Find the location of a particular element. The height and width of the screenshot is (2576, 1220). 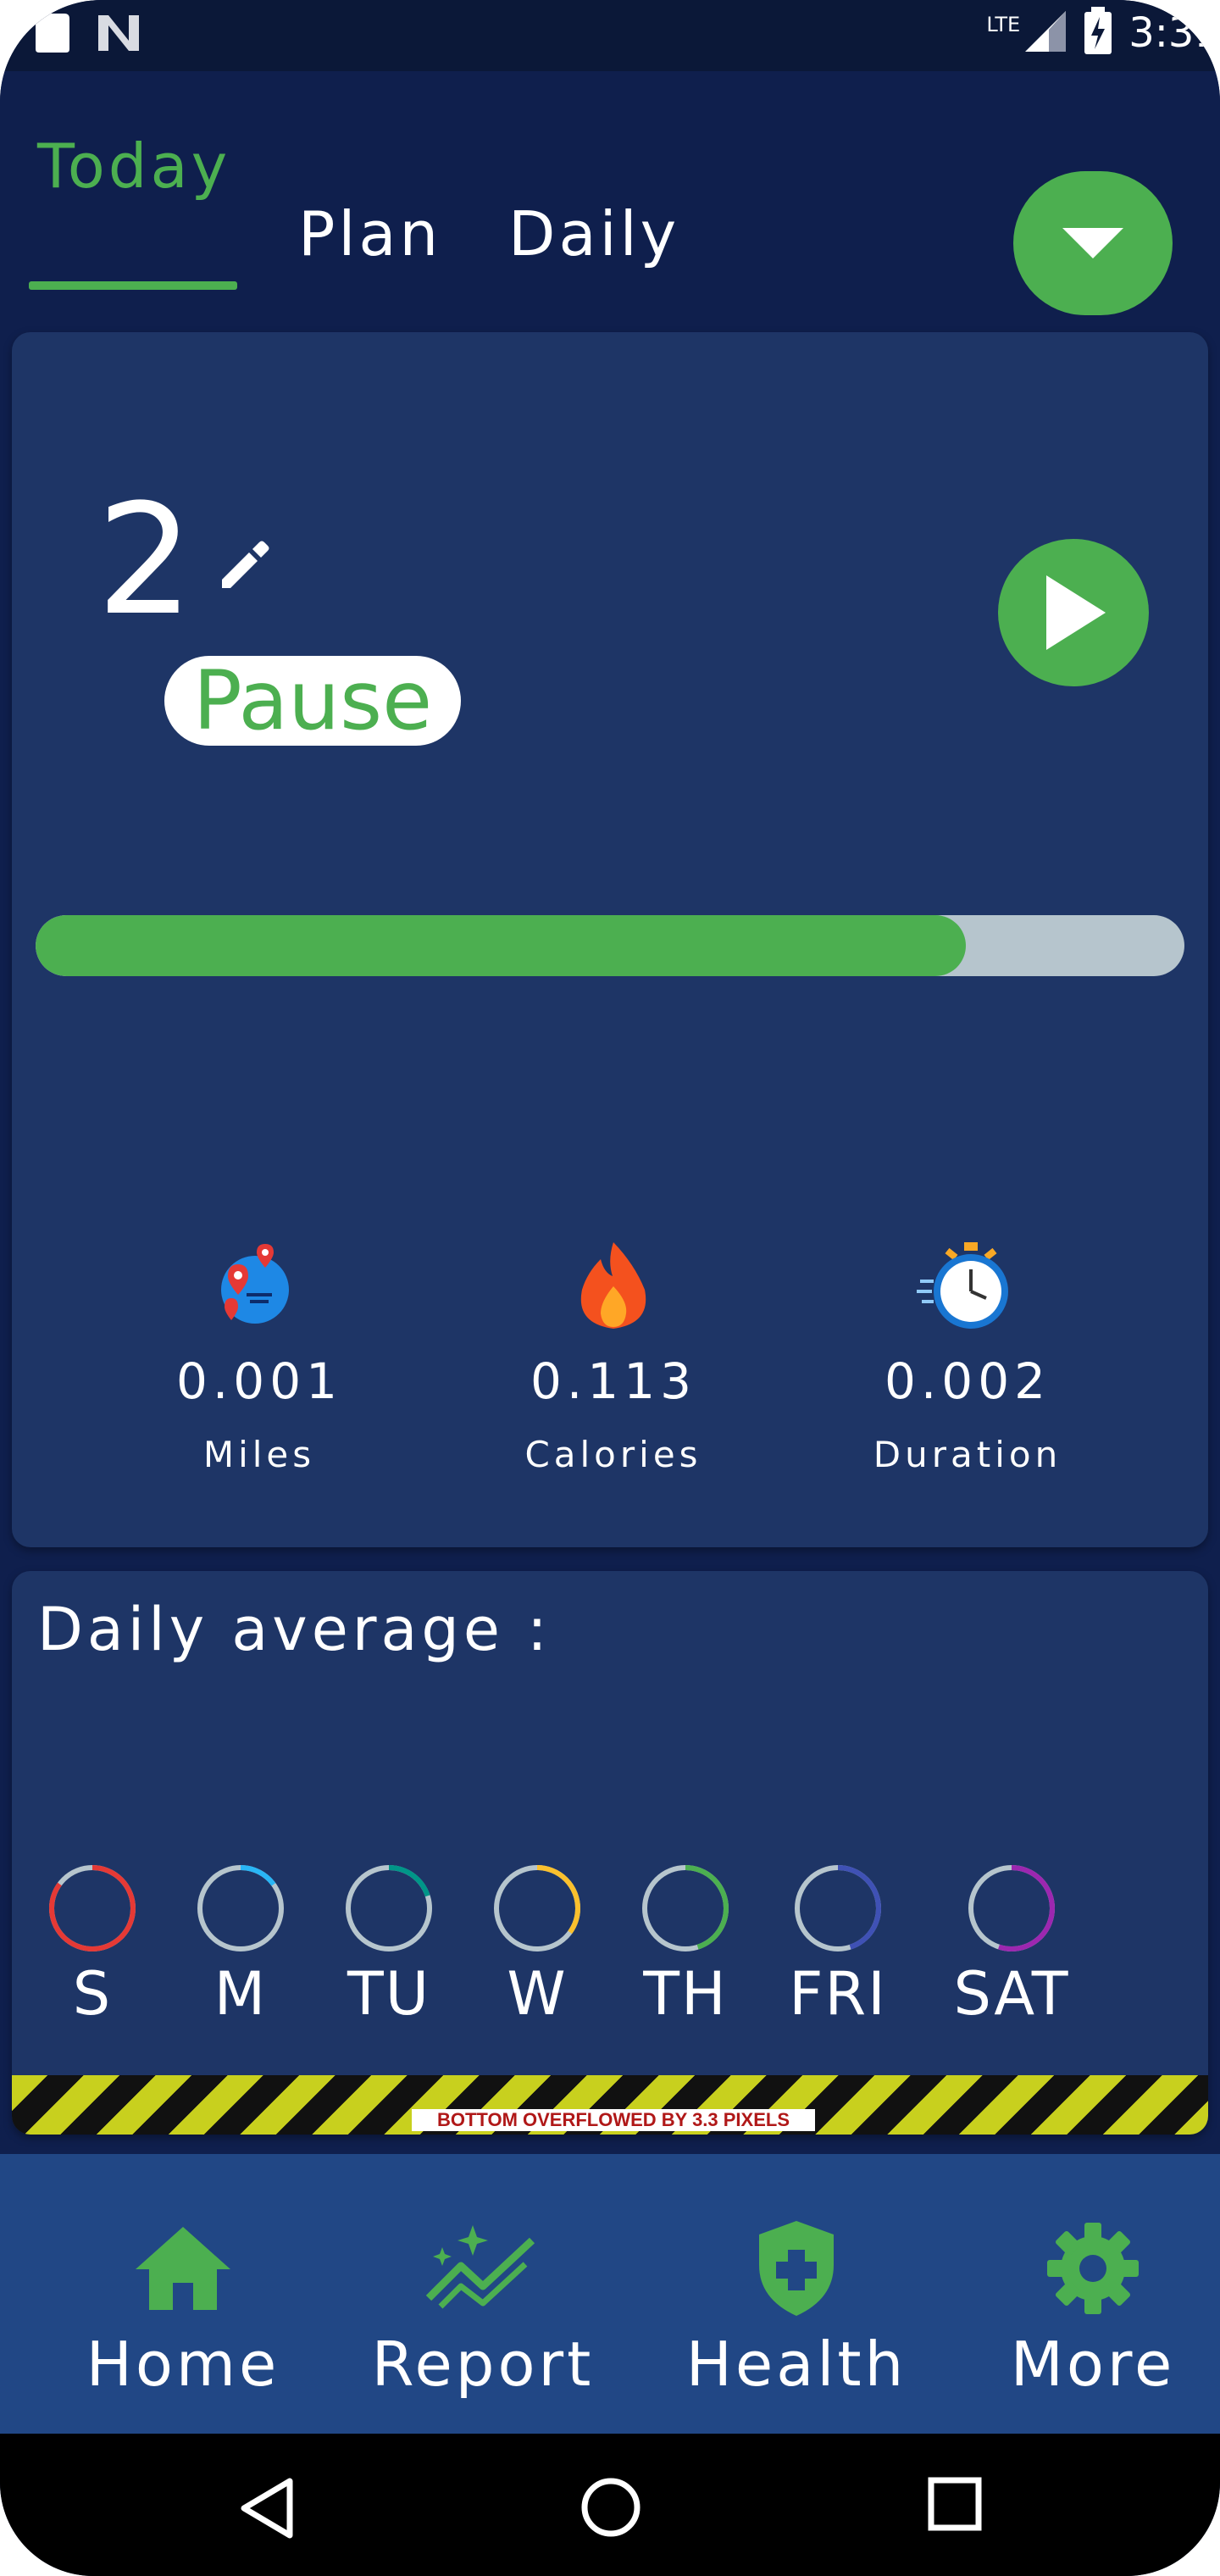

active-tab-indicator is located at coordinates (133, 285).